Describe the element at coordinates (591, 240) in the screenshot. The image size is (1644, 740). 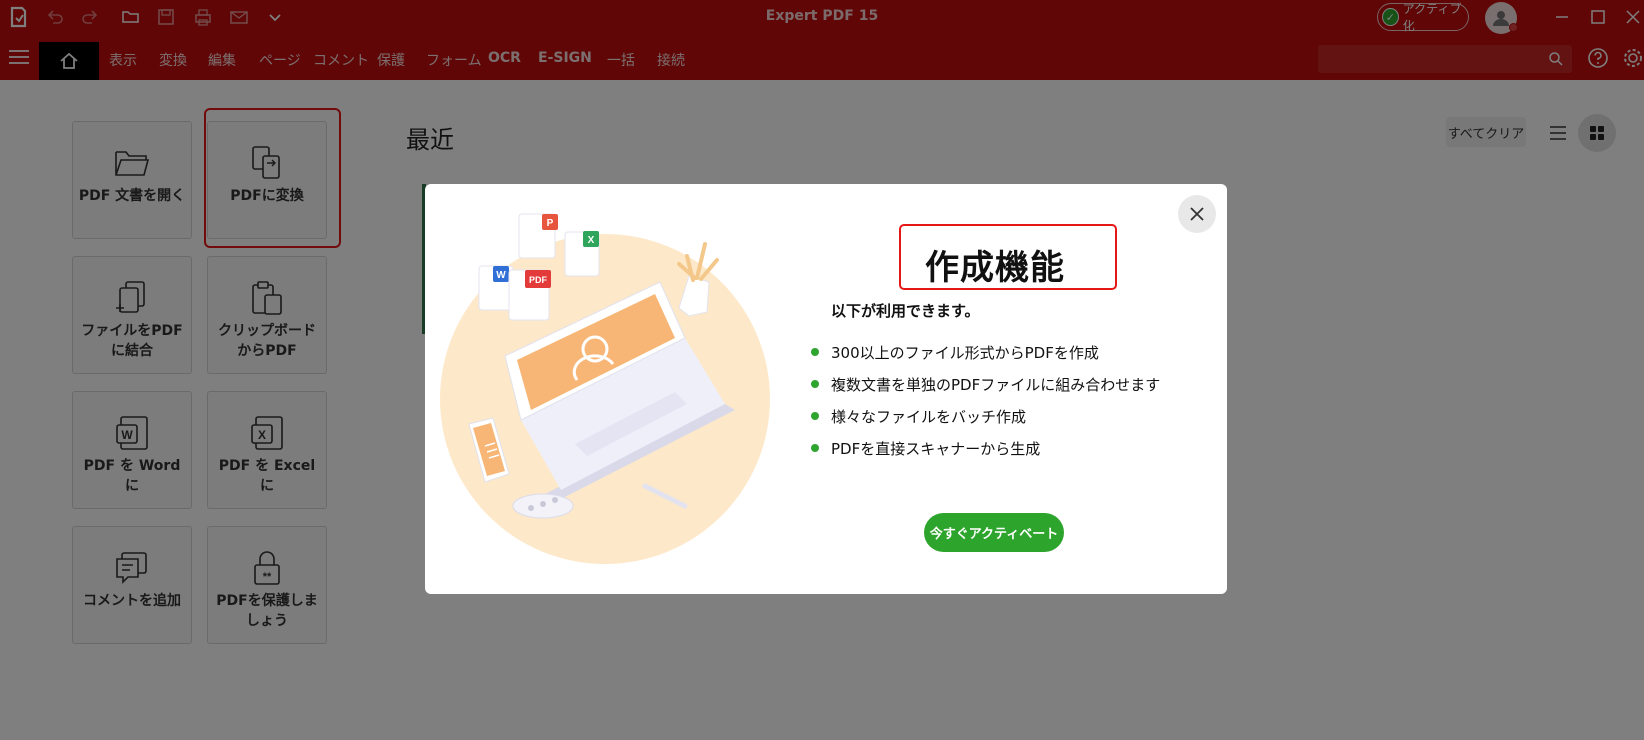
I see `svg-text: X` at that location.